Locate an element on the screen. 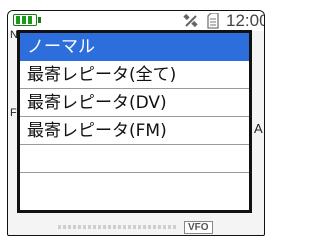 The width and height of the screenshot is (320, 240). signal-meter is located at coordinates (118, 227).